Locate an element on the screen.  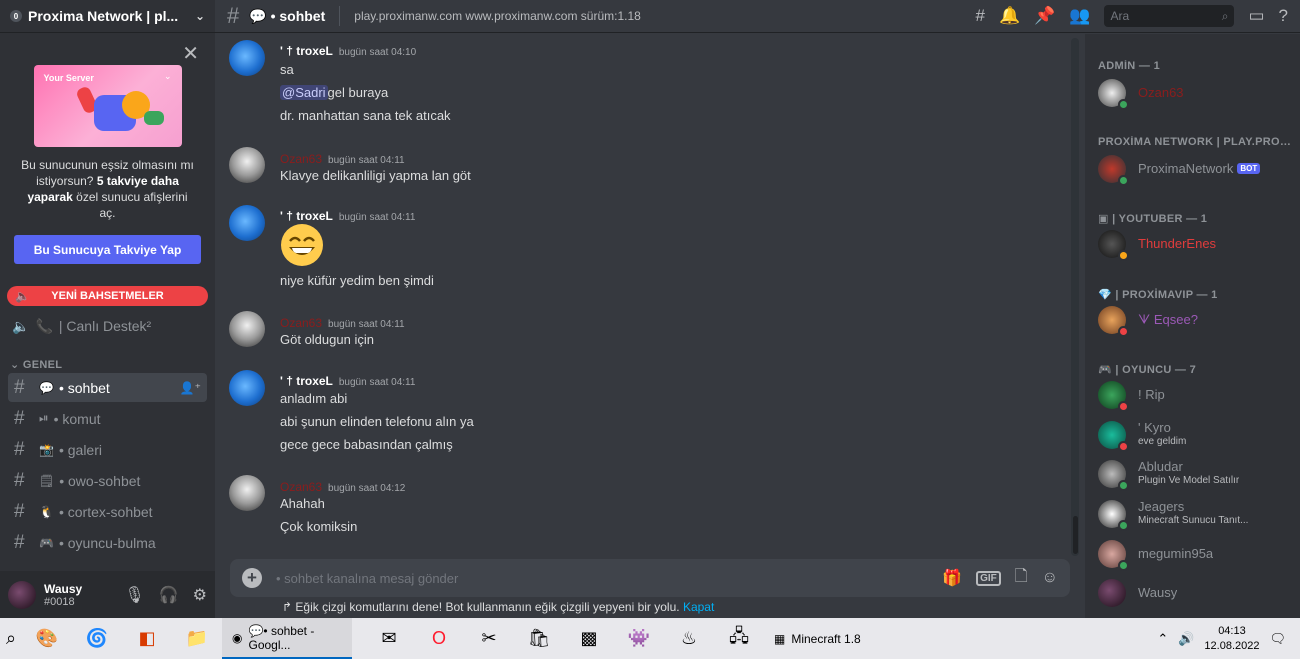
user-panel: Wausy #0018 🎙 🎧 ⚙ is located at coordinates (107, 594).